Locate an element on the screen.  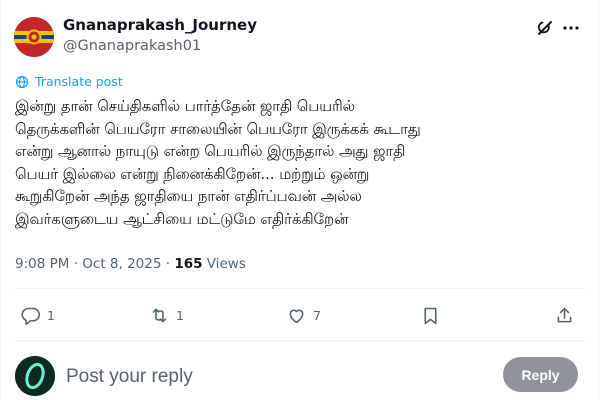
user-avatar is located at coordinates (35, 376).